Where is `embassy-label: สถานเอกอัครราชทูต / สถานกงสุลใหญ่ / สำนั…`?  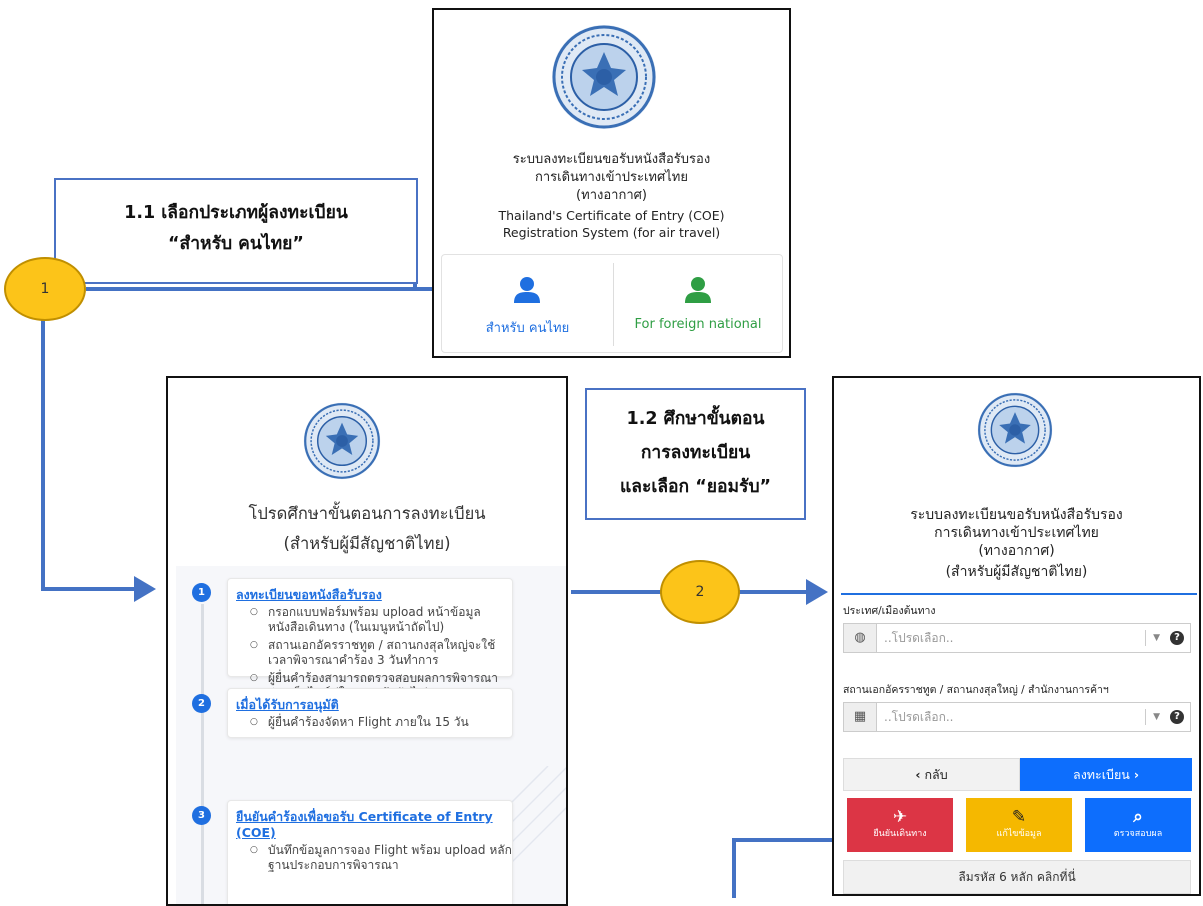 embassy-label: สถานเอกอัครราชทูต / สถานกงสุลใหญ่ / สำนั… is located at coordinates (976, 690).